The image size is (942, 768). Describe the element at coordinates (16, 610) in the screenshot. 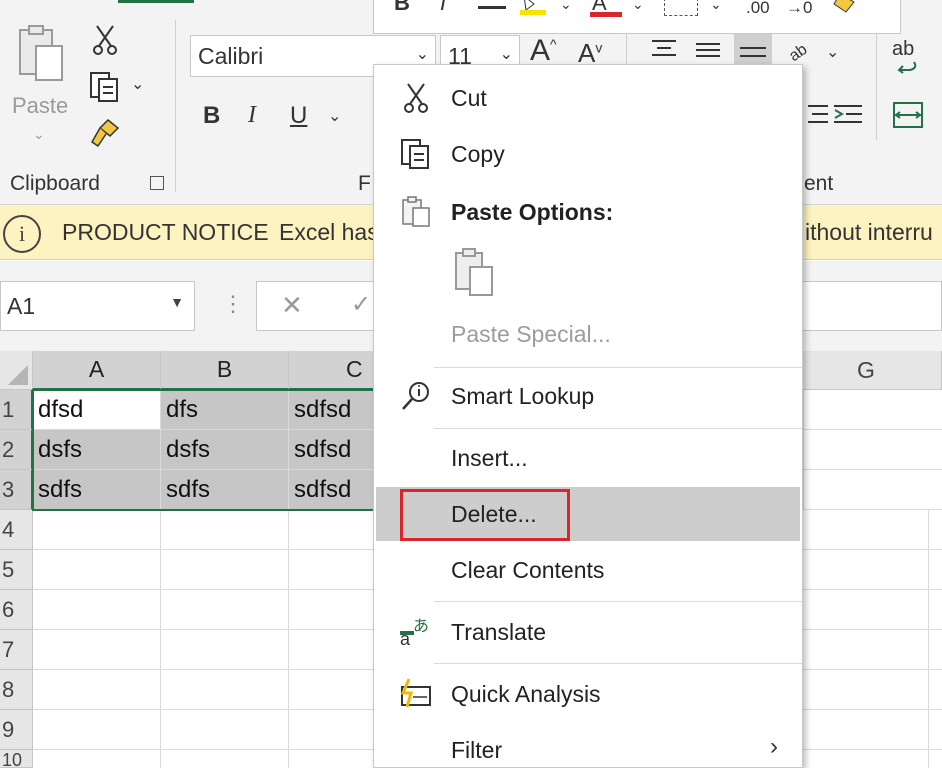

I see `row-header-6: 6` at that location.